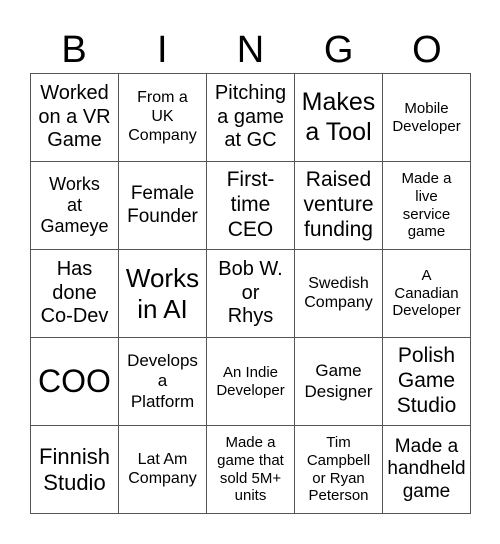 The width and height of the screenshot is (500, 544). What do you see at coordinates (427, 50) in the screenshot?
I see `header-letter-o: O` at bounding box center [427, 50].